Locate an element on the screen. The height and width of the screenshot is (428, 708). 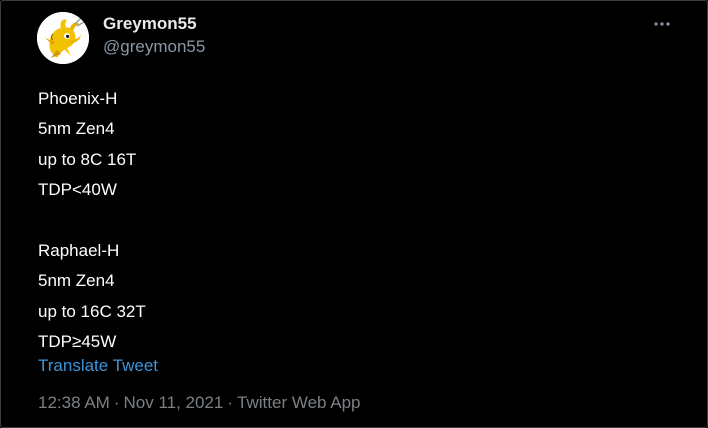
yellow-dragon-avatar-icon is located at coordinates (63, 38).